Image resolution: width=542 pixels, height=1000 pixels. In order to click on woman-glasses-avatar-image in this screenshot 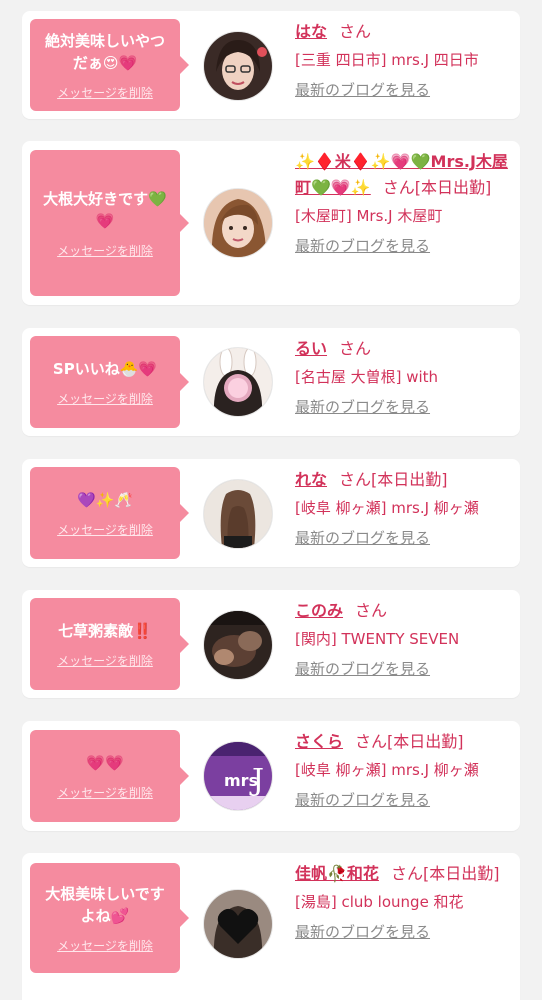, I will do `click(238, 66)`.